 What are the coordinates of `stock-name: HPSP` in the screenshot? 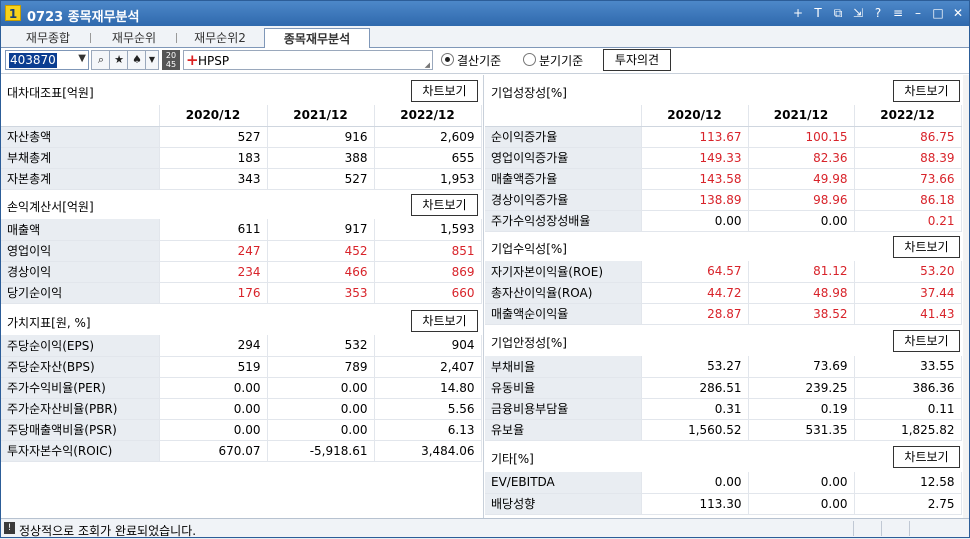 It's located at (214, 61).